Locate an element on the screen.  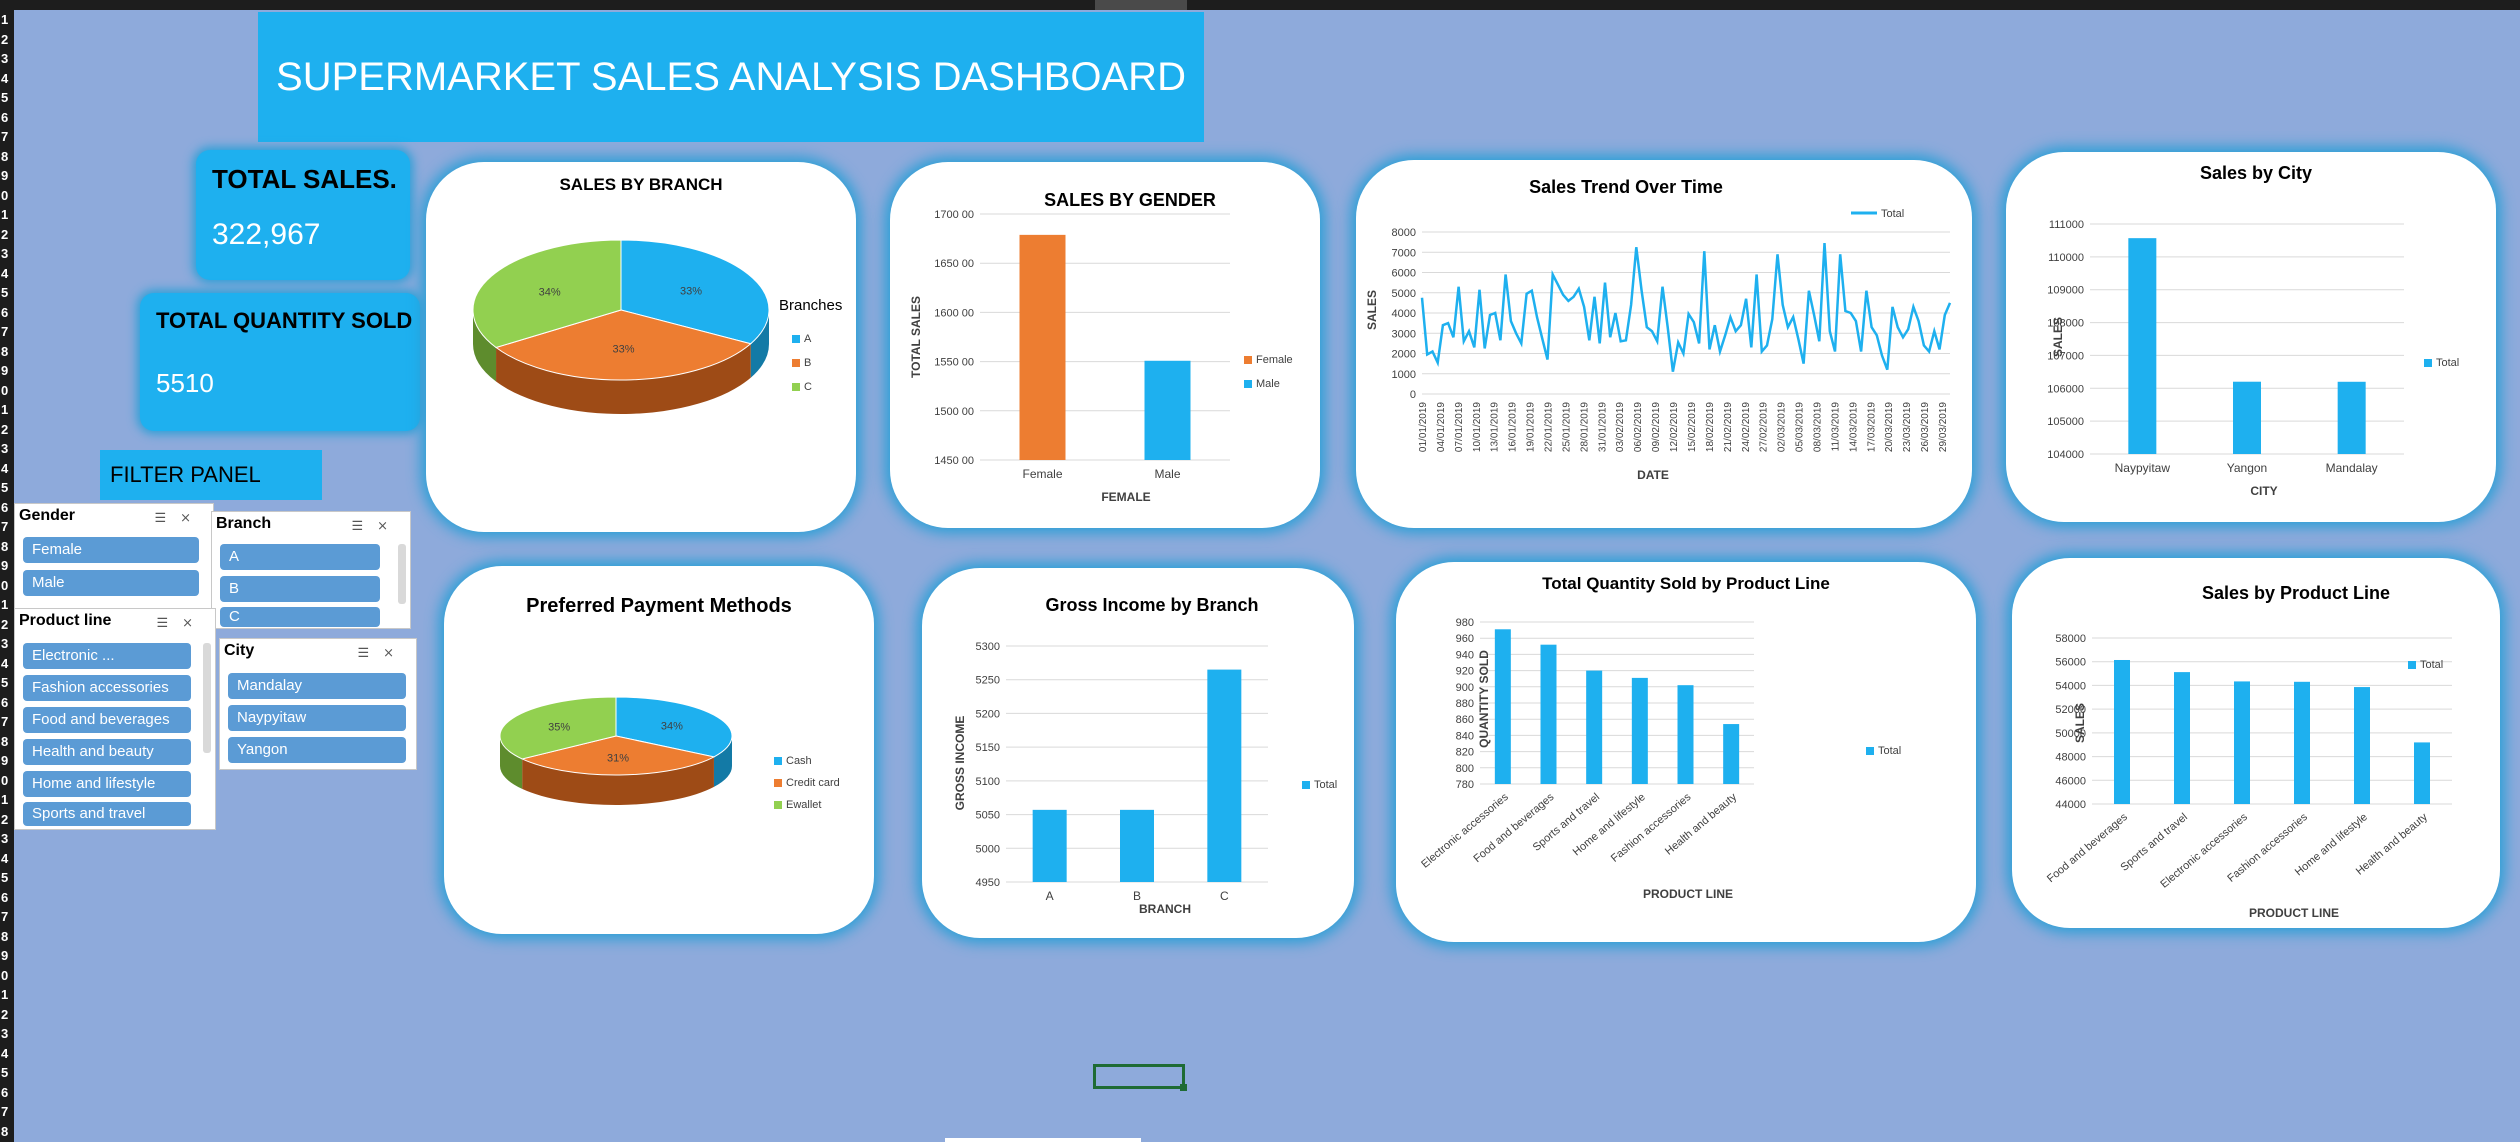
slicer-item-female: Female is located at coordinates (111, 550).